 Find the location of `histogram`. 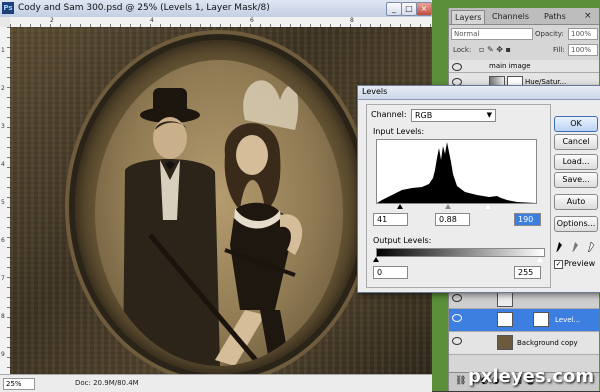

histogram is located at coordinates (456, 171).